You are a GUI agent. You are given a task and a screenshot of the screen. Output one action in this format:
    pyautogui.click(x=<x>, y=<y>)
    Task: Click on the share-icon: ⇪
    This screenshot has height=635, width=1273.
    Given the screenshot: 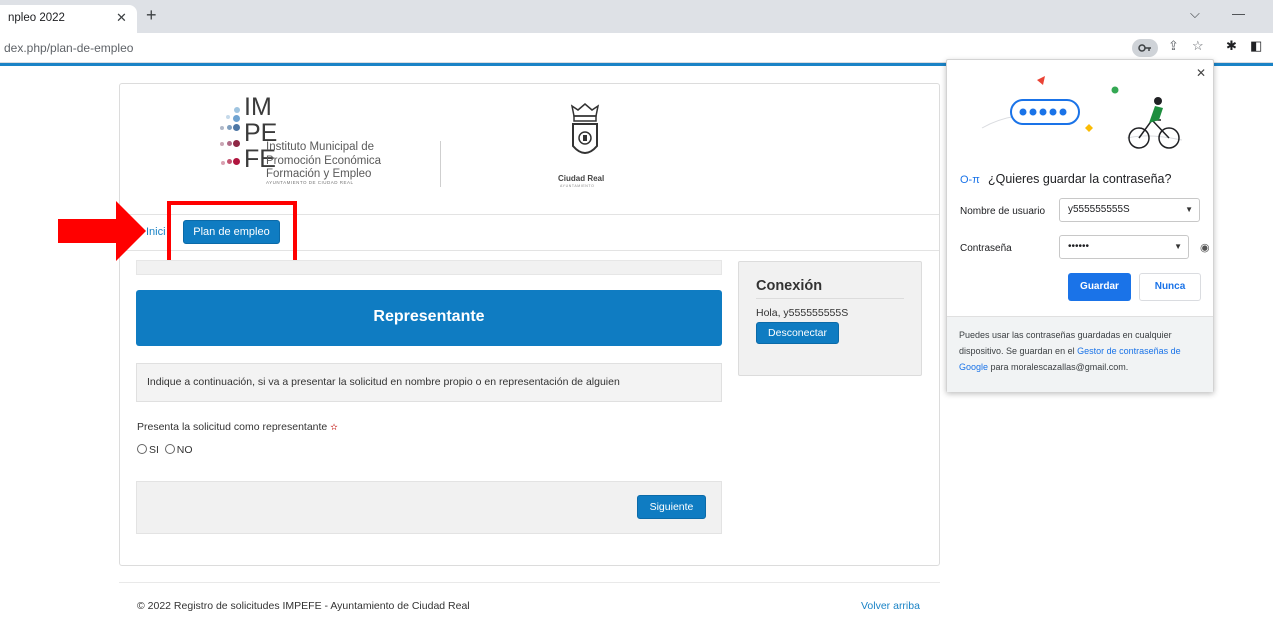 What is the action you would take?
    pyautogui.click(x=1173, y=46)
    